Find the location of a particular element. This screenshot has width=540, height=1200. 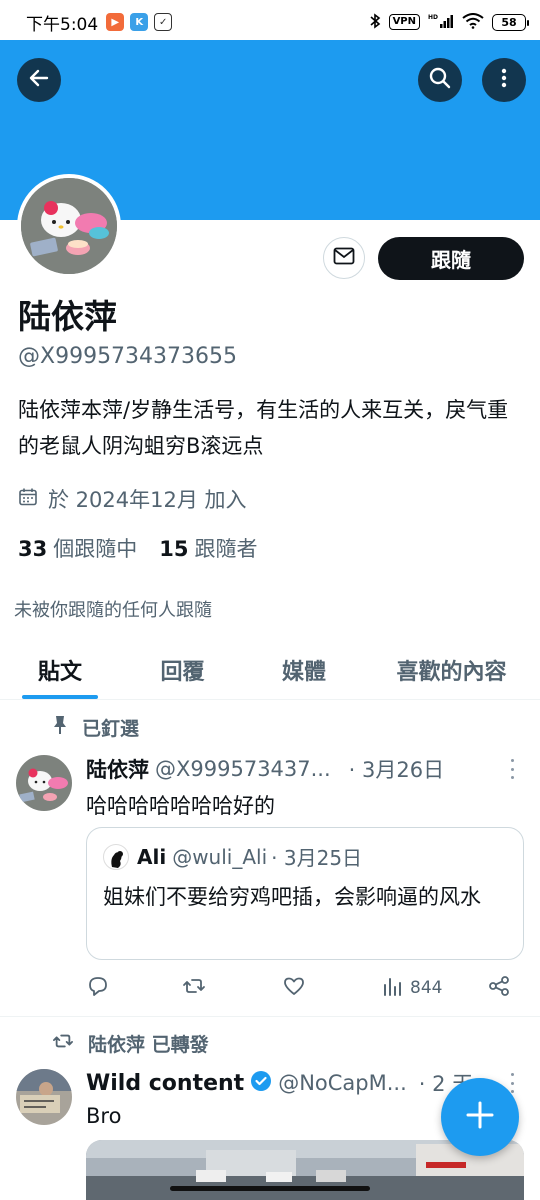

post-text: Bro is located at coordinates (104, 1116).